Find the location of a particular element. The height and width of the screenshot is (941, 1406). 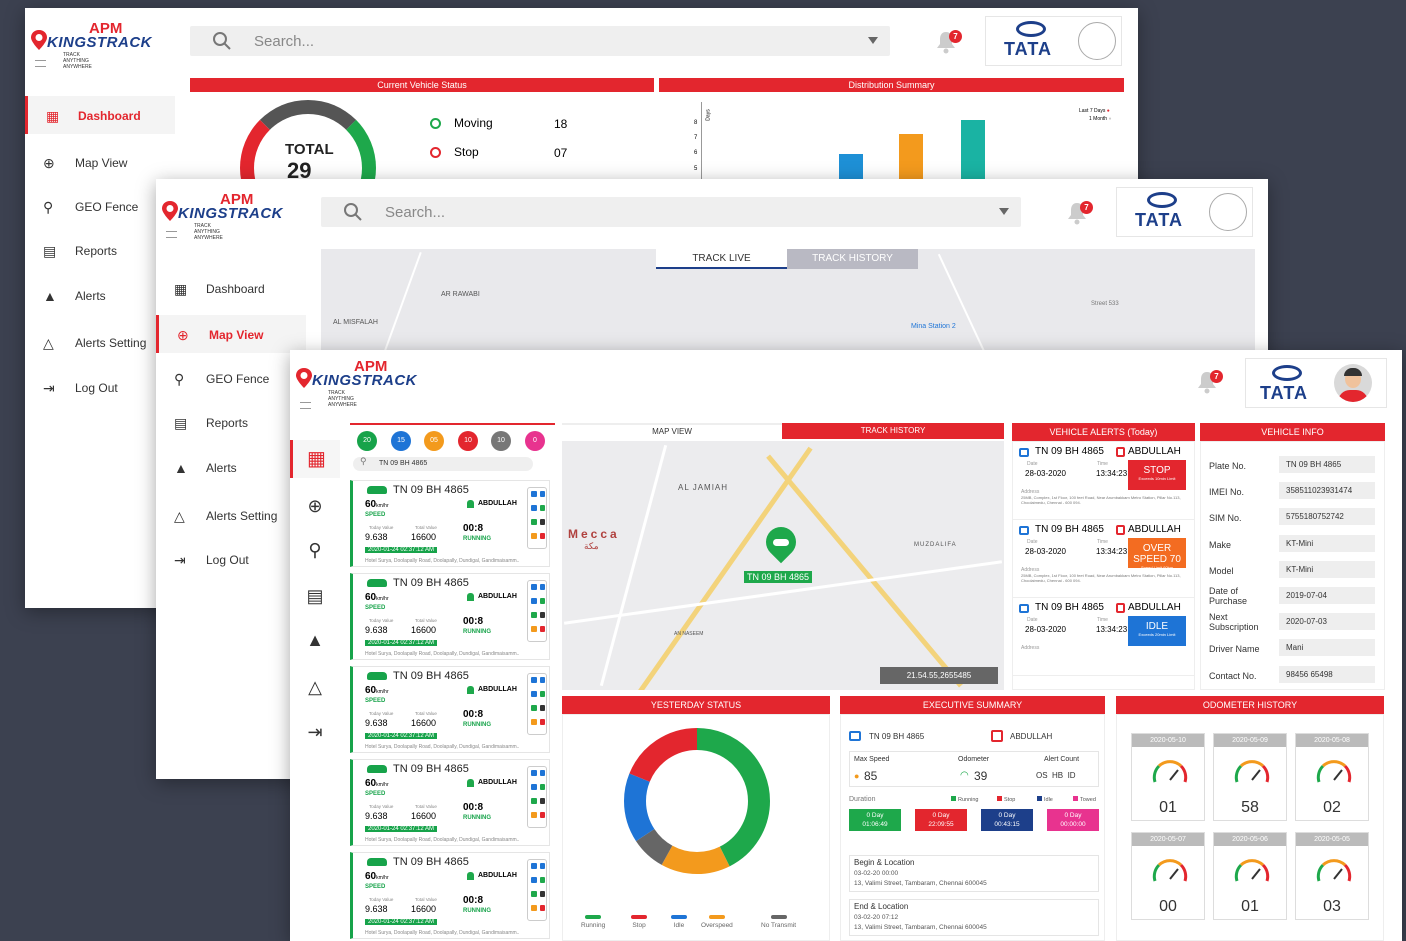

filter-count-idle: 15 is located at coordinates (401, 441).